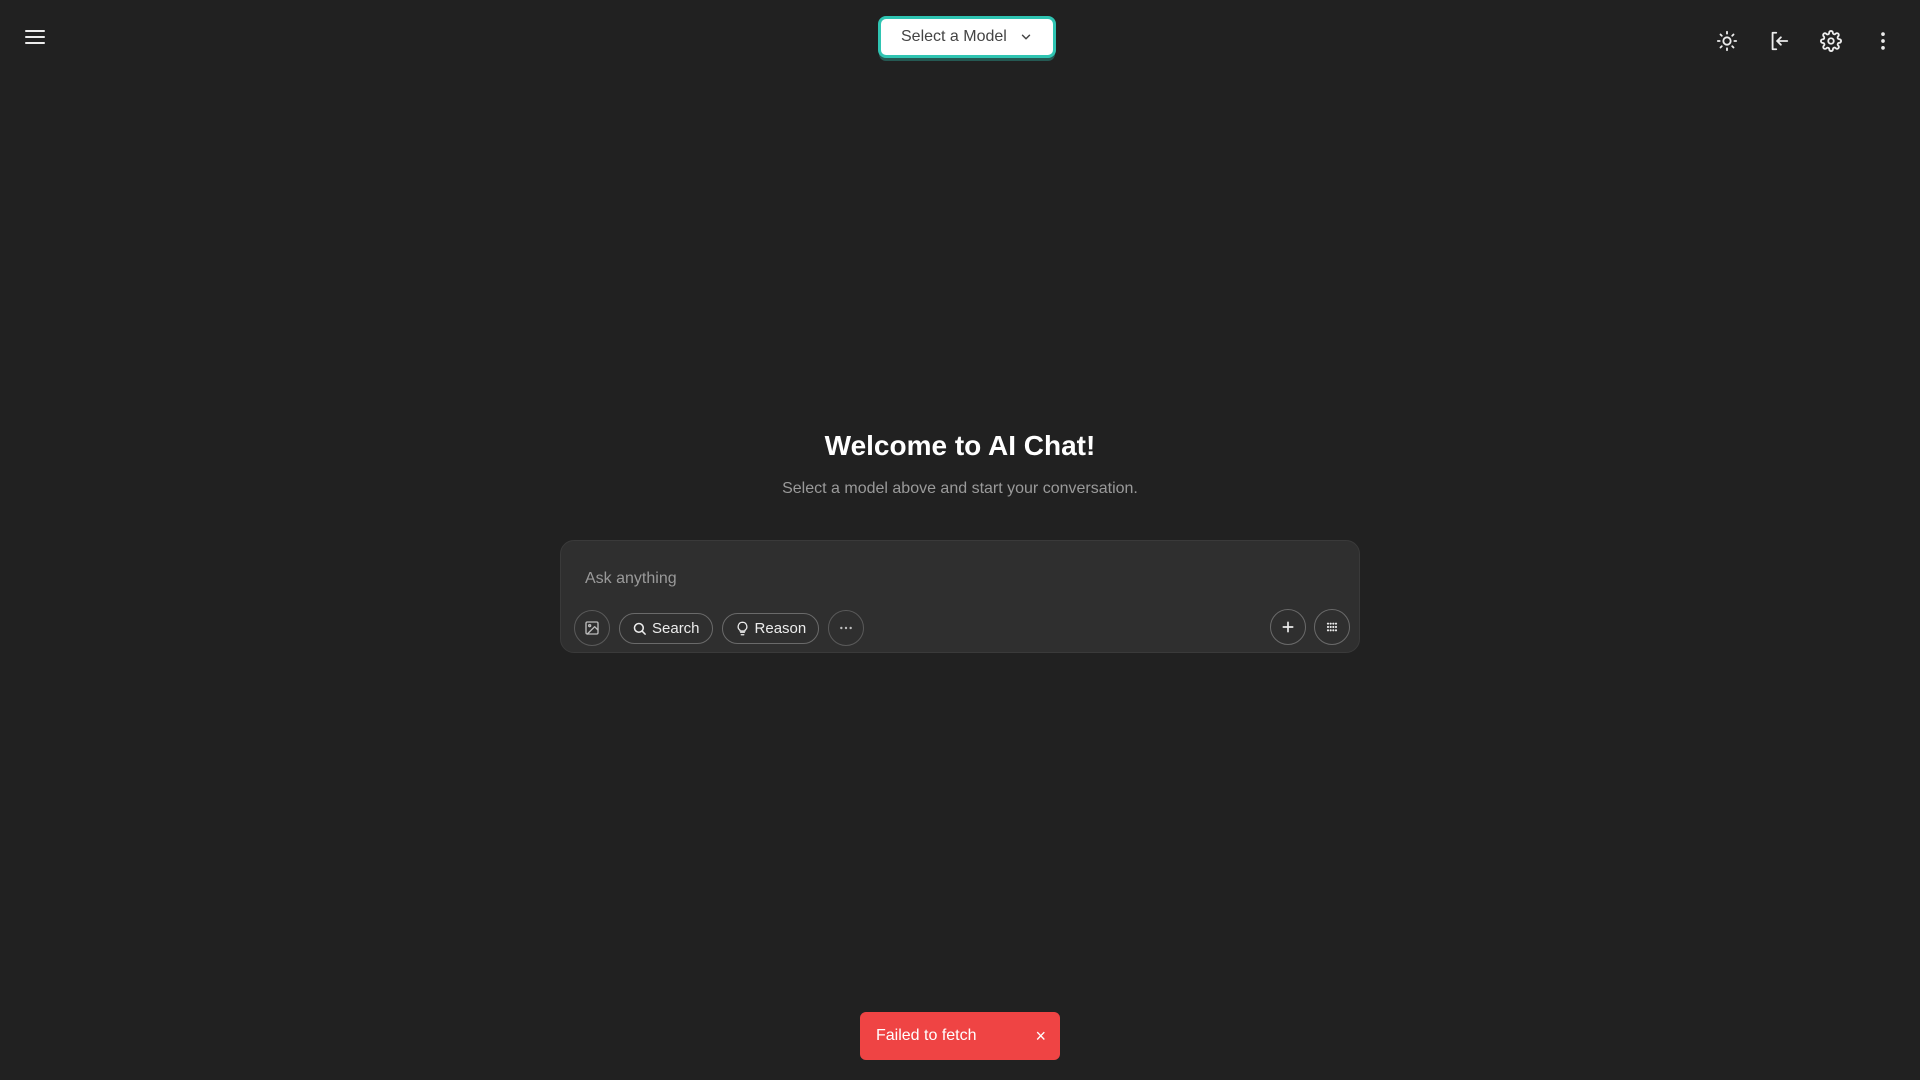  Describe the element at coordinates (1026, 37) in the screenshot. I see `chevron-down-icon` at that location.